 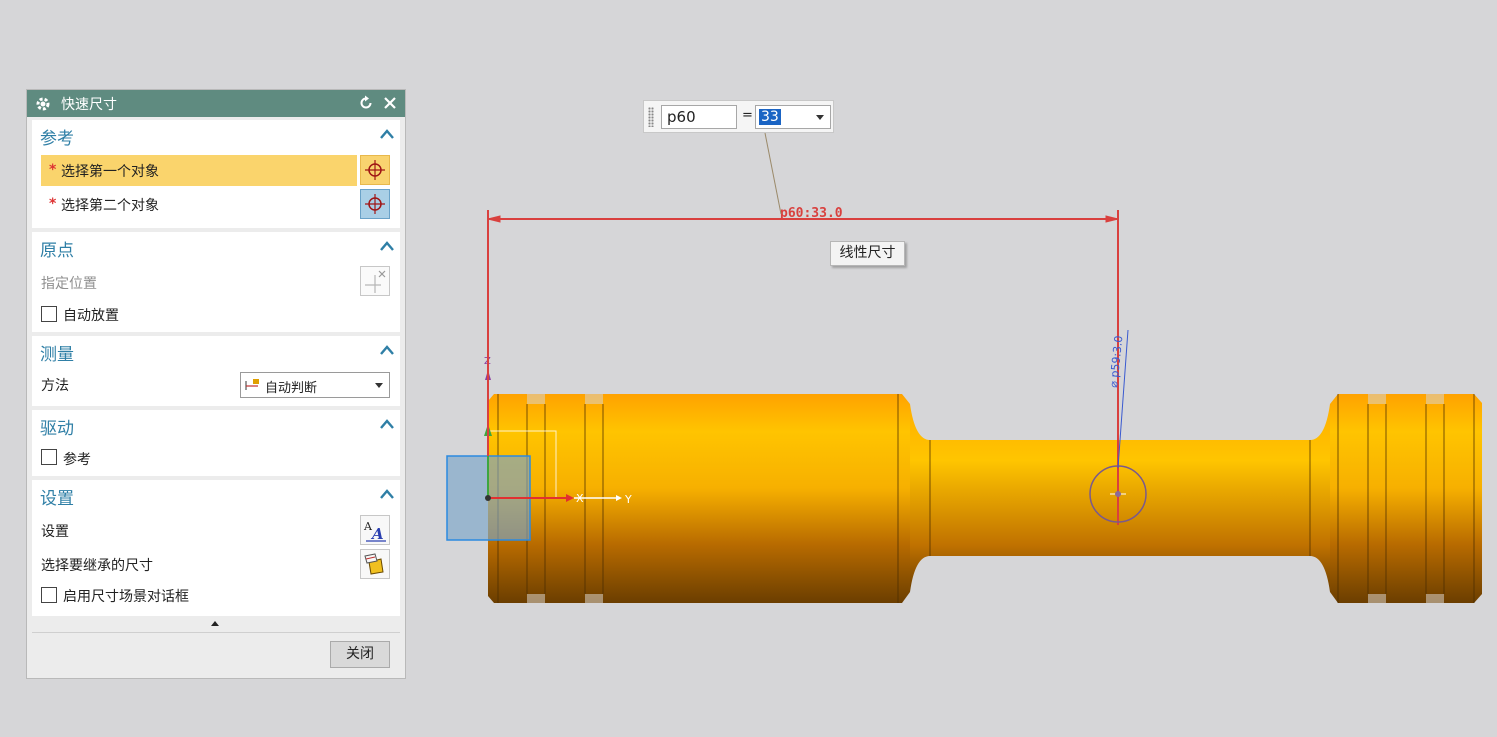 I want to click on method-value: 自动判断, so click(x=291, y=388).